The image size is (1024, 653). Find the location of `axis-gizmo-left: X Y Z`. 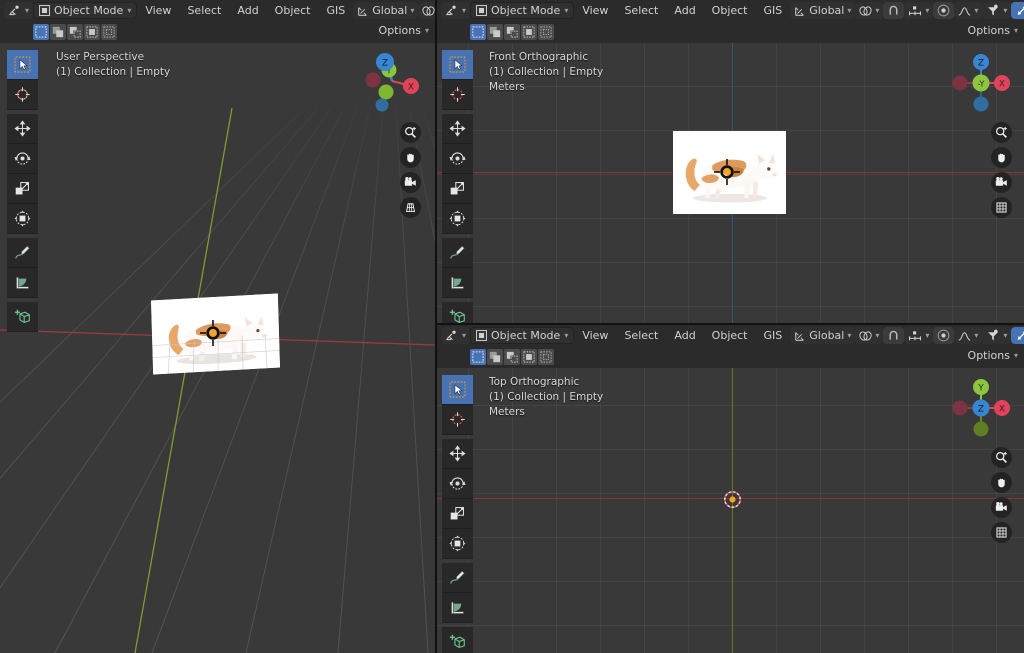

axis-gizmo-left: X Y Z is located at coordinates (392, 81).